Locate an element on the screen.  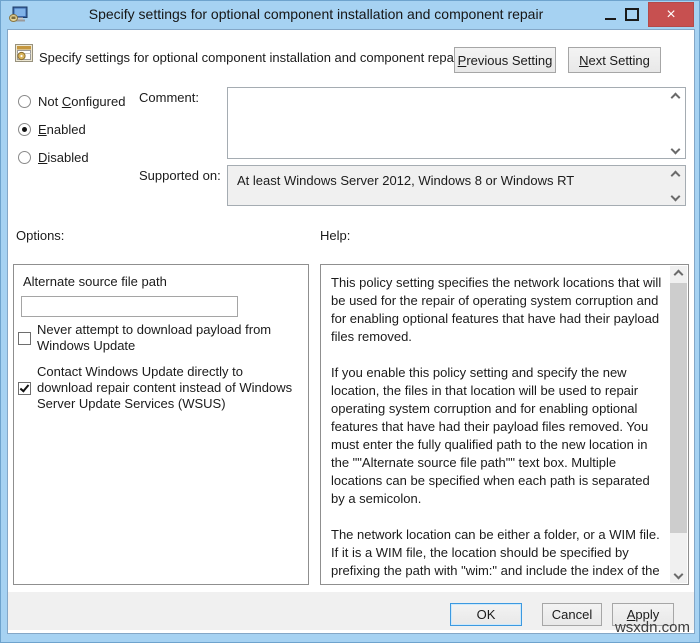
comment-textarea is located at coordinates (448, 123).